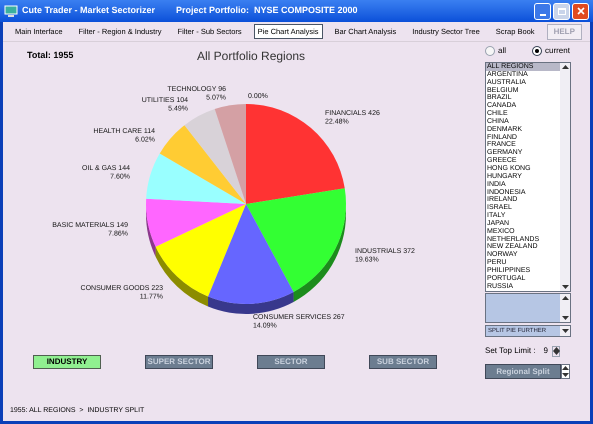  Describe the element at coordinates (565, 331) in the screenshot. I see `dropdown-caret-icon` at that location.